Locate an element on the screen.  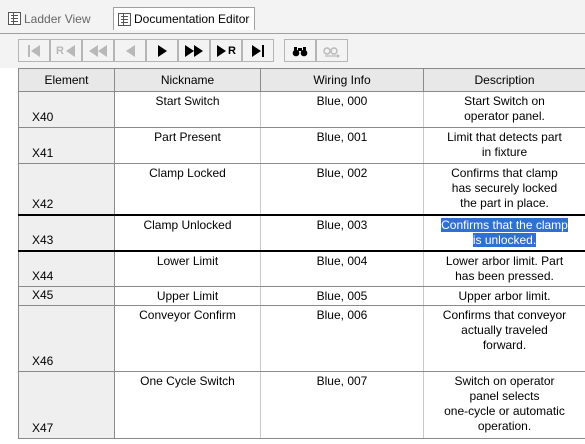
last-button is located at coordinates (258, 50).